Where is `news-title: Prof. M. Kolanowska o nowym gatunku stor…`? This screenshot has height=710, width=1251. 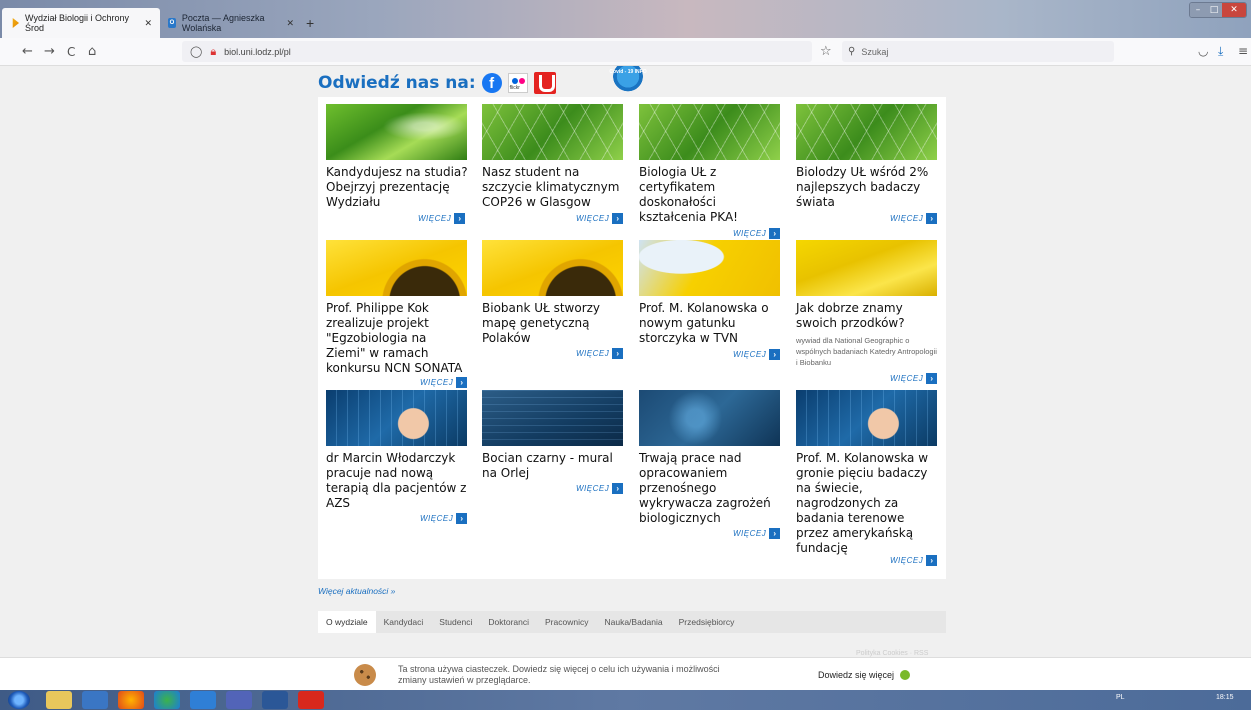
news-title: Prof. M. Kolanowska o nowym gatunku stor… is located at coordinates (710, 323).